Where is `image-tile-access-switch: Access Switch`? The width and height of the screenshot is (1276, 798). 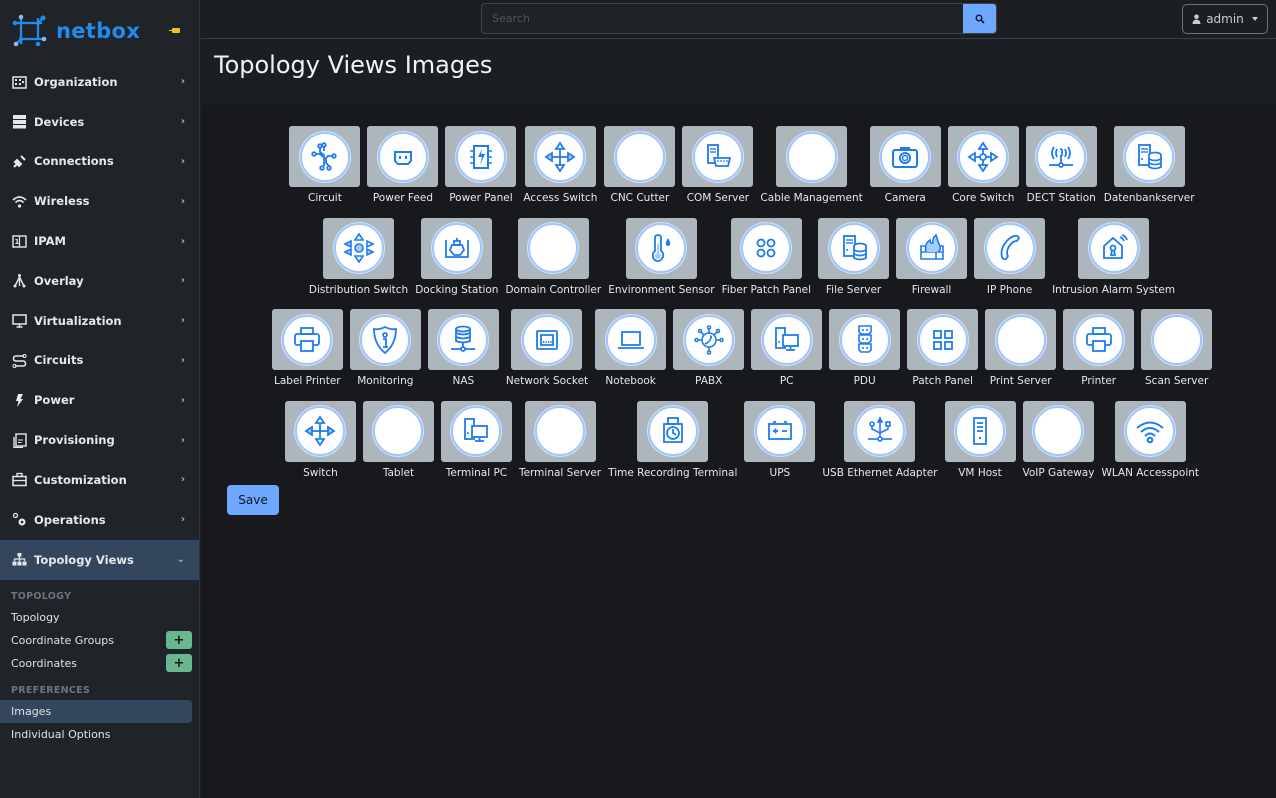 image-tile-access-switch: Access Switch is located at coordinates (560, 172).